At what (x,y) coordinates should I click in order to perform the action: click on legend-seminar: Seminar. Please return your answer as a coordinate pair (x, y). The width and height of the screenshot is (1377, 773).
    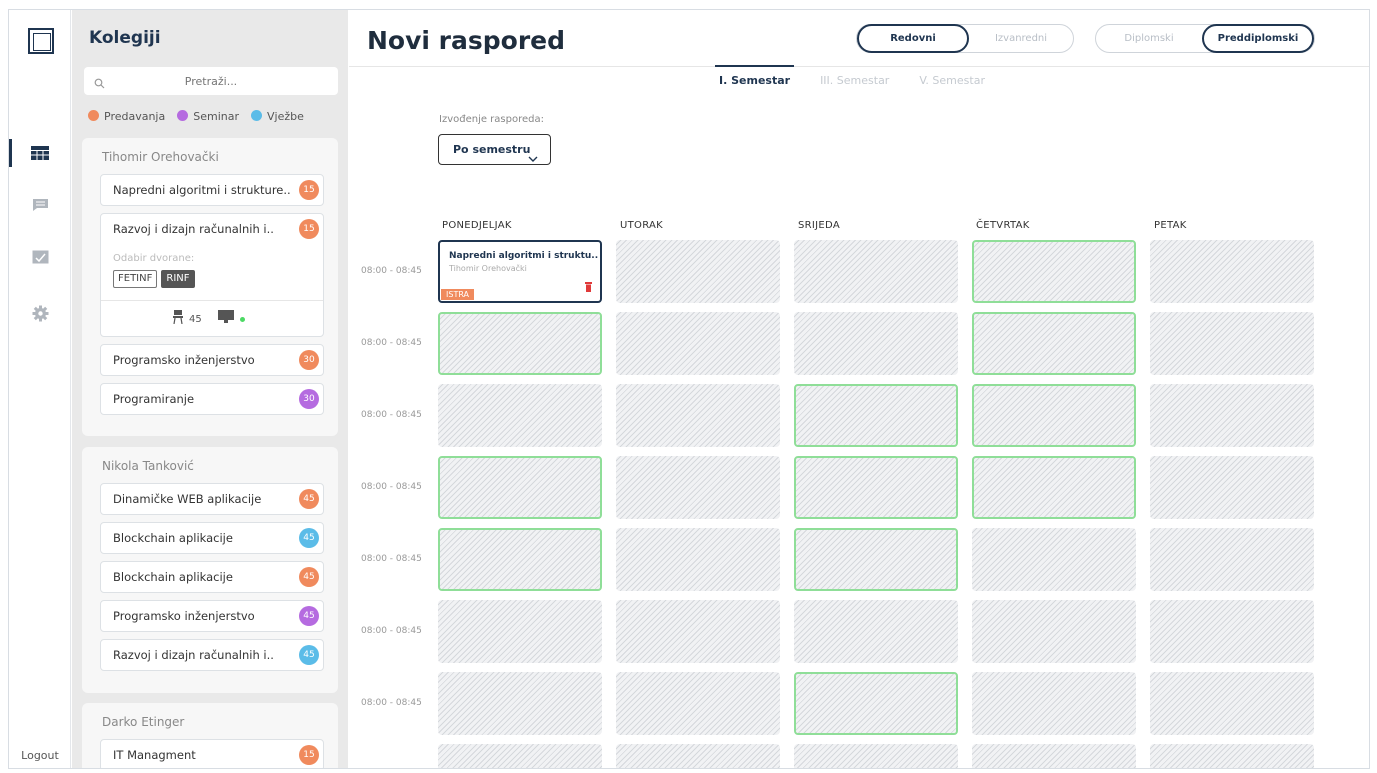
    Looking at the image, I should click on (208, 116).